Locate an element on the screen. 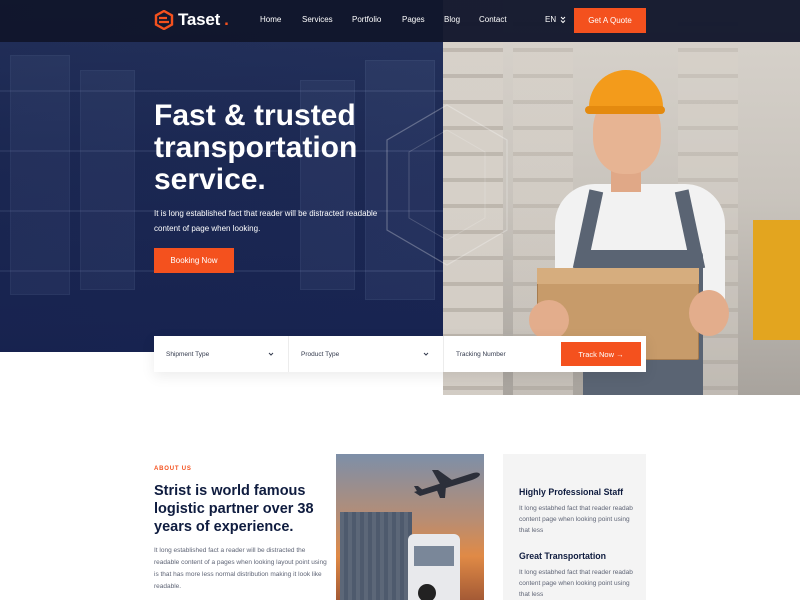 This screenshot has height=600, width=800. product-type-select: Product Type is located at coordinates (366, 354).